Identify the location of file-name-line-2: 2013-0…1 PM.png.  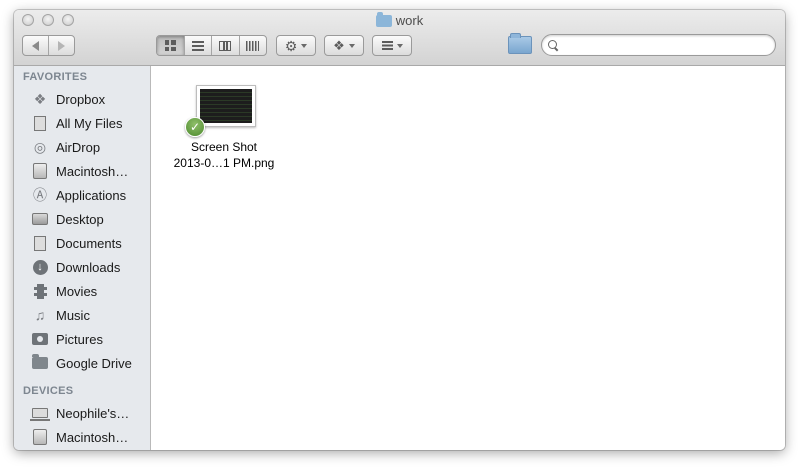
(224, 163).